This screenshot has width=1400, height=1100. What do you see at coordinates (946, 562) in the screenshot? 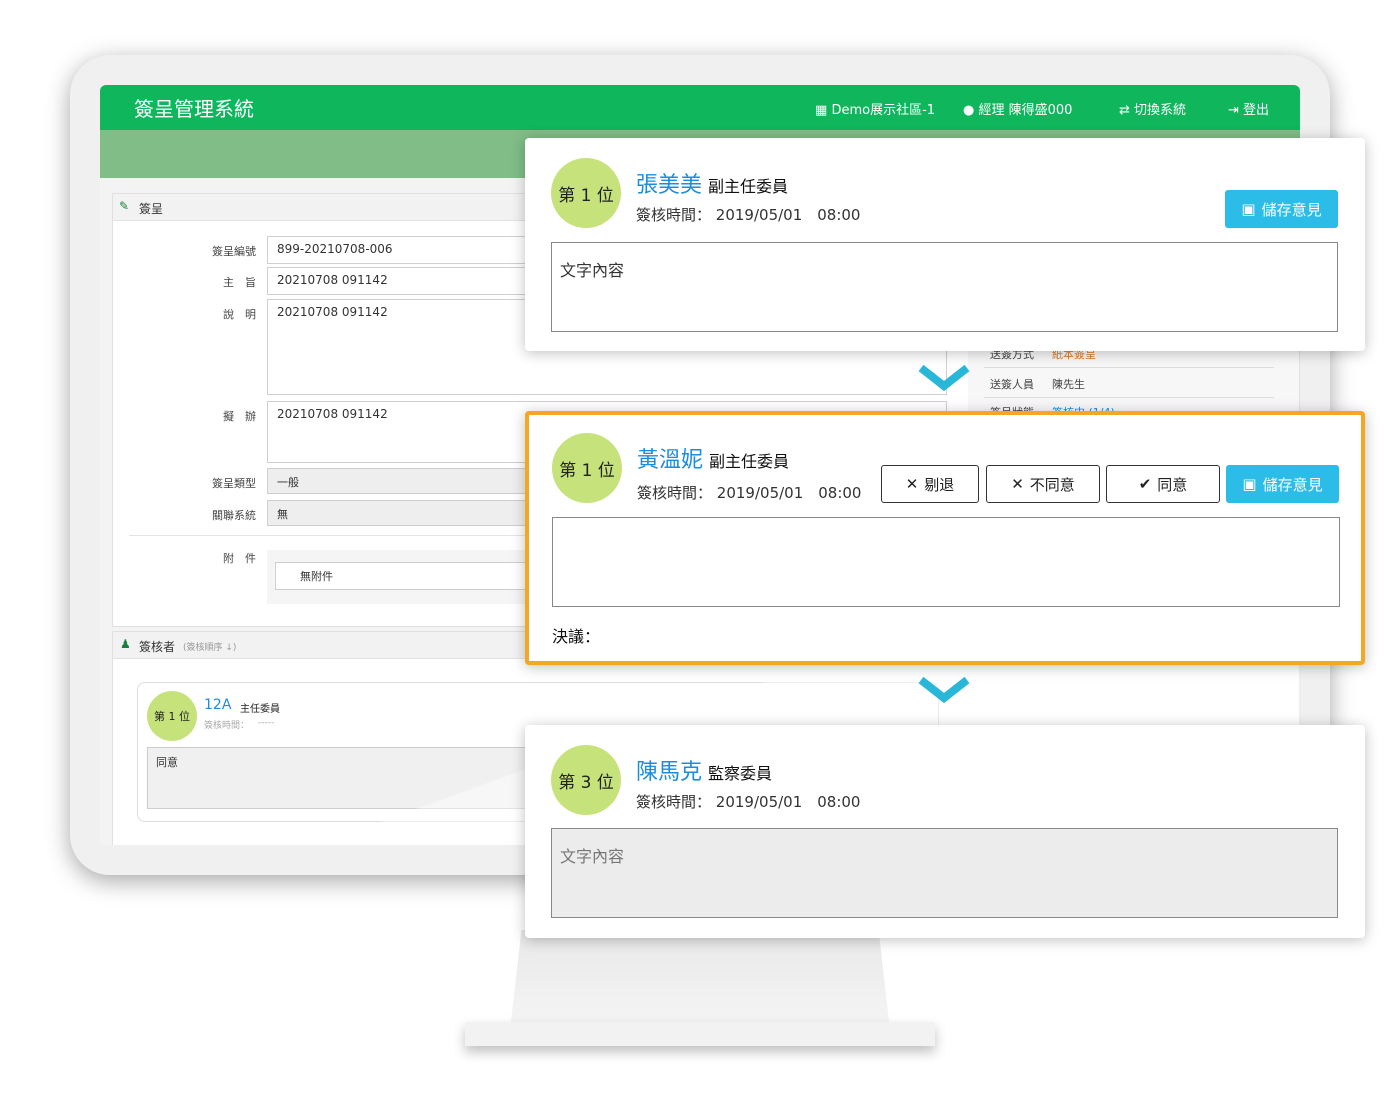
I see `opinion-textarea` at bounding box center [946, 562].